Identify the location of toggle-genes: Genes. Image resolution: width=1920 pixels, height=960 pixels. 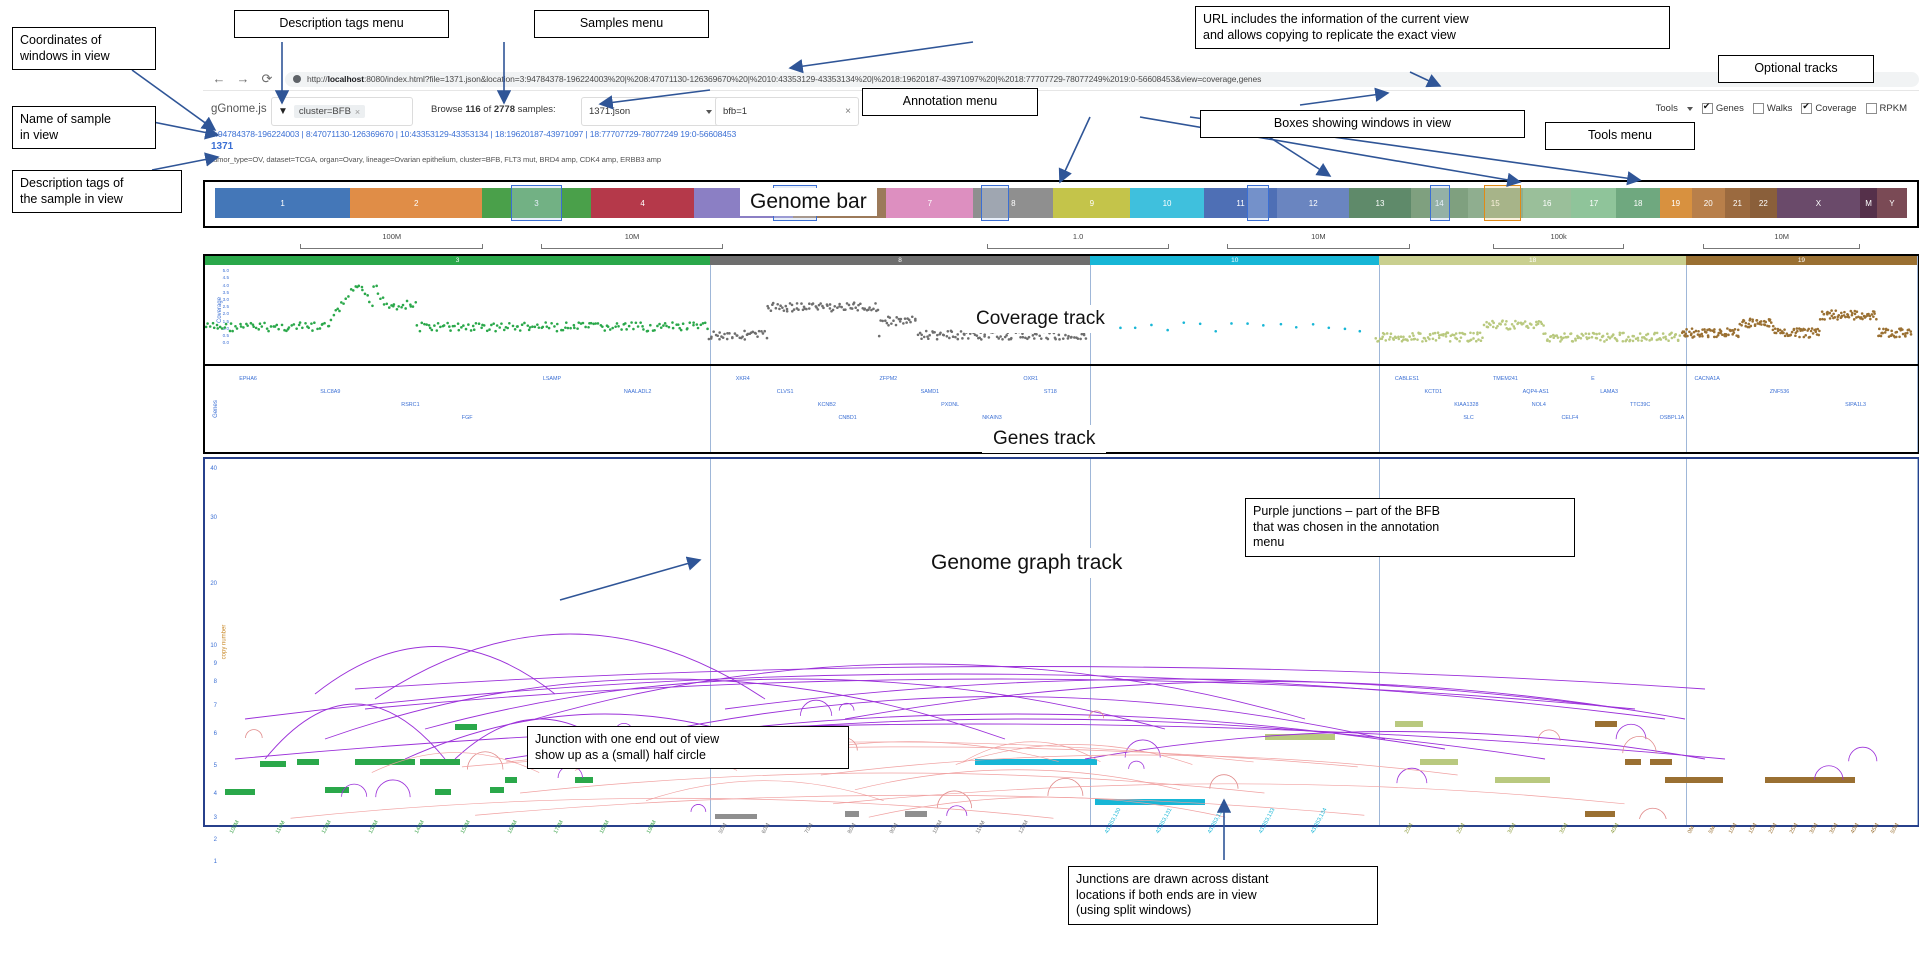
(1722, 107).